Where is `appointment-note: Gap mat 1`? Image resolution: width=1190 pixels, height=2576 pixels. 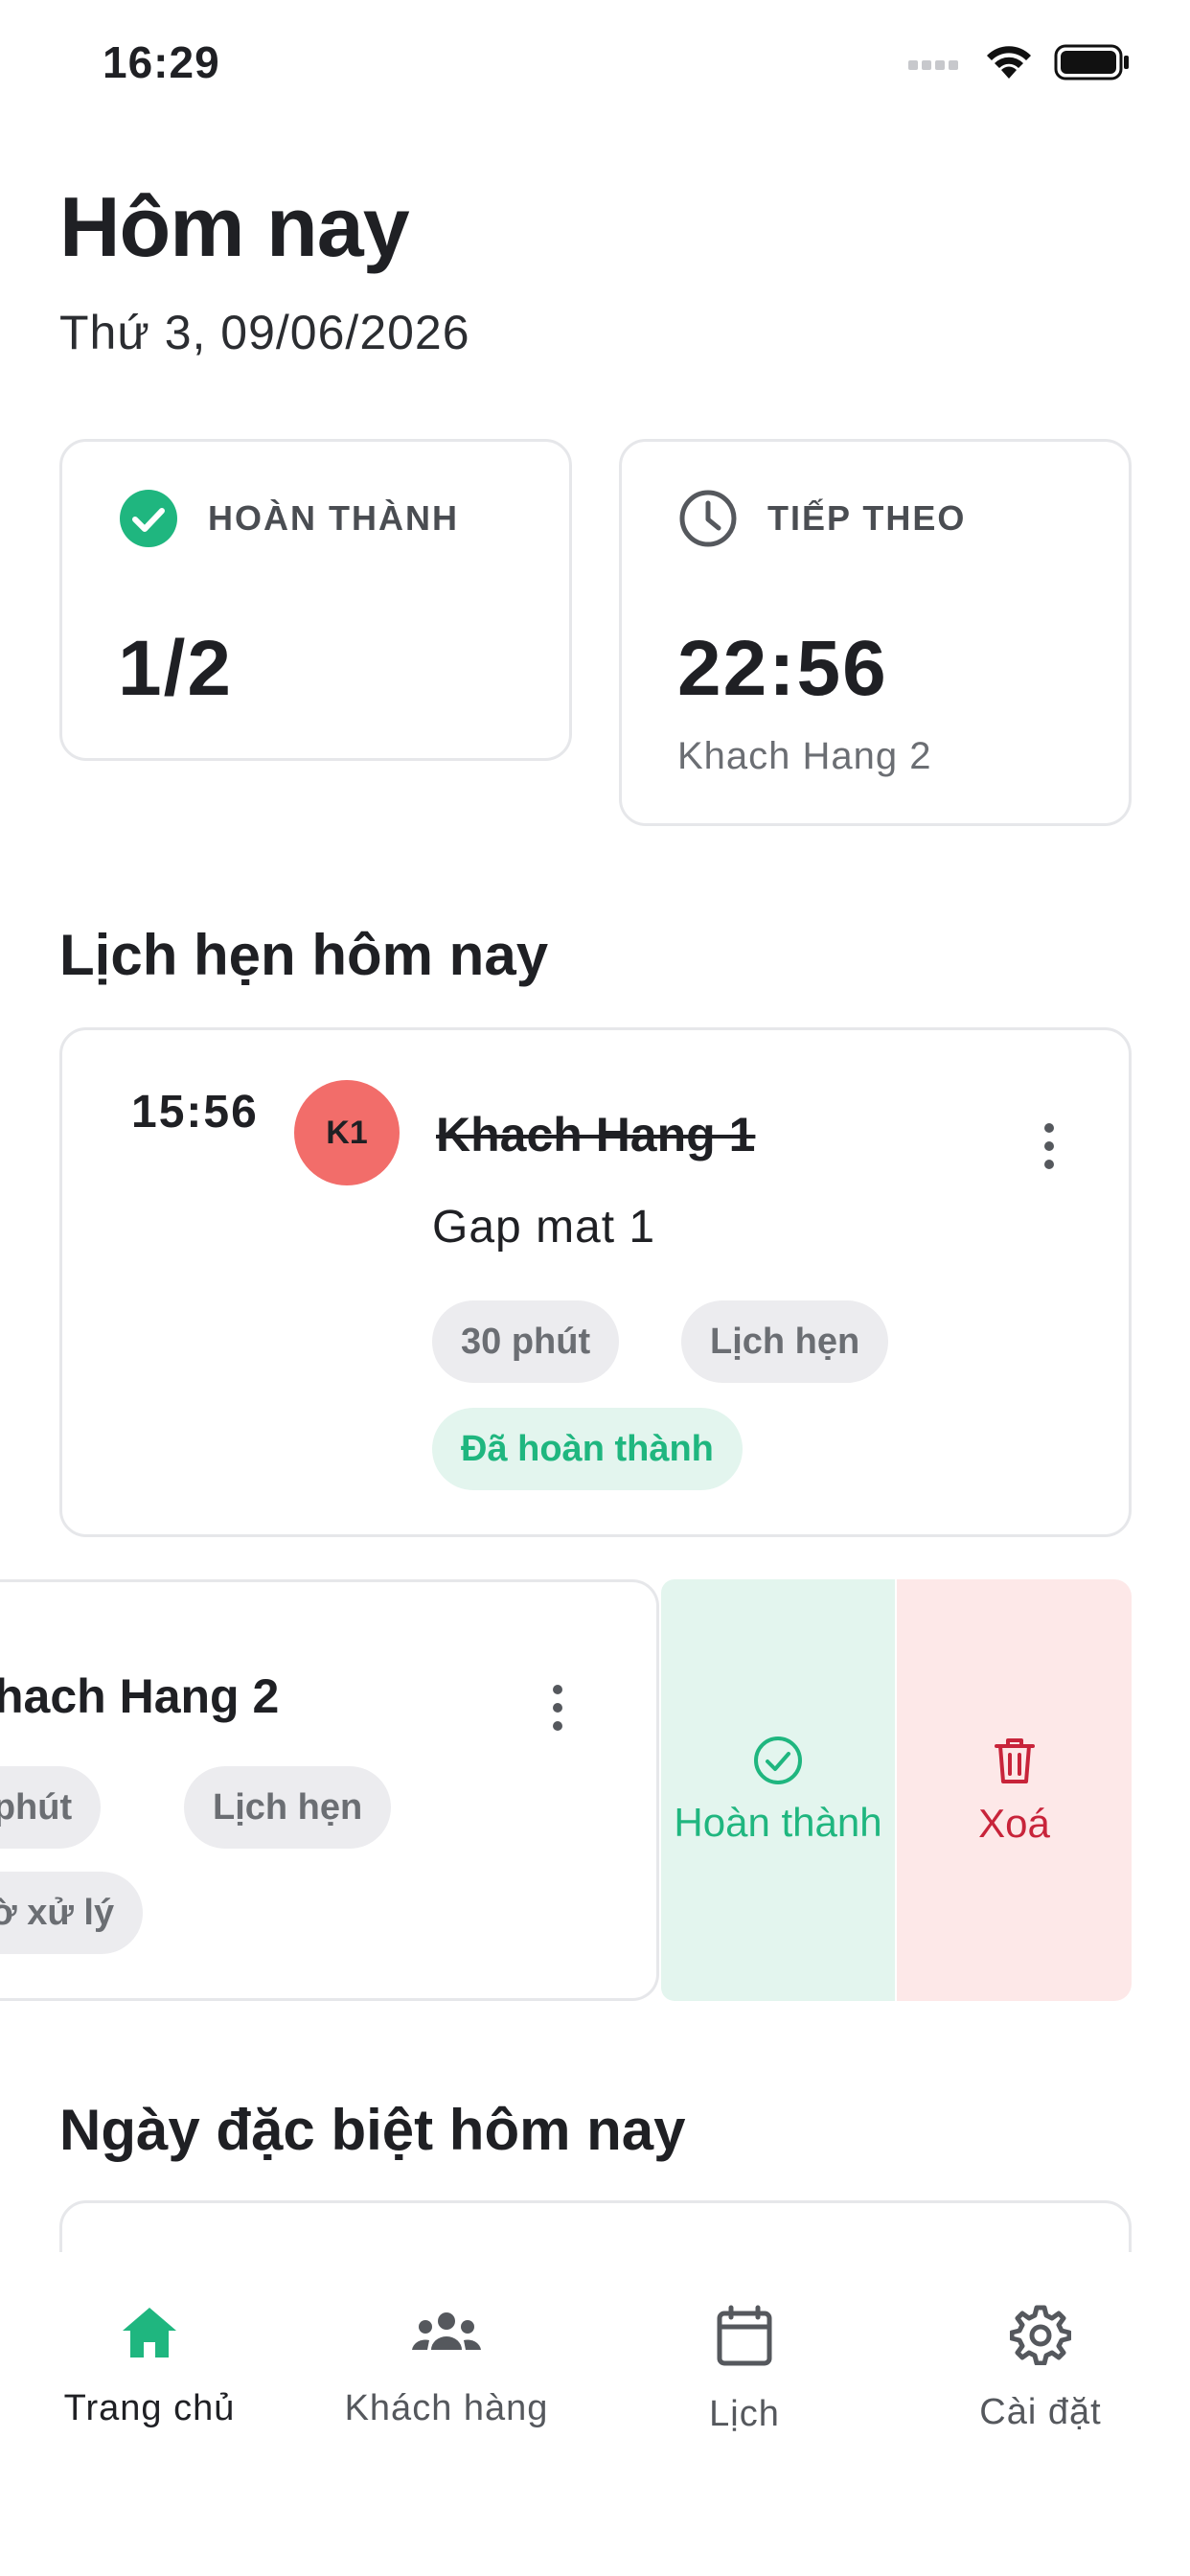 appointment-note: Gap mat 1 is located at coordinates (544, 1227).